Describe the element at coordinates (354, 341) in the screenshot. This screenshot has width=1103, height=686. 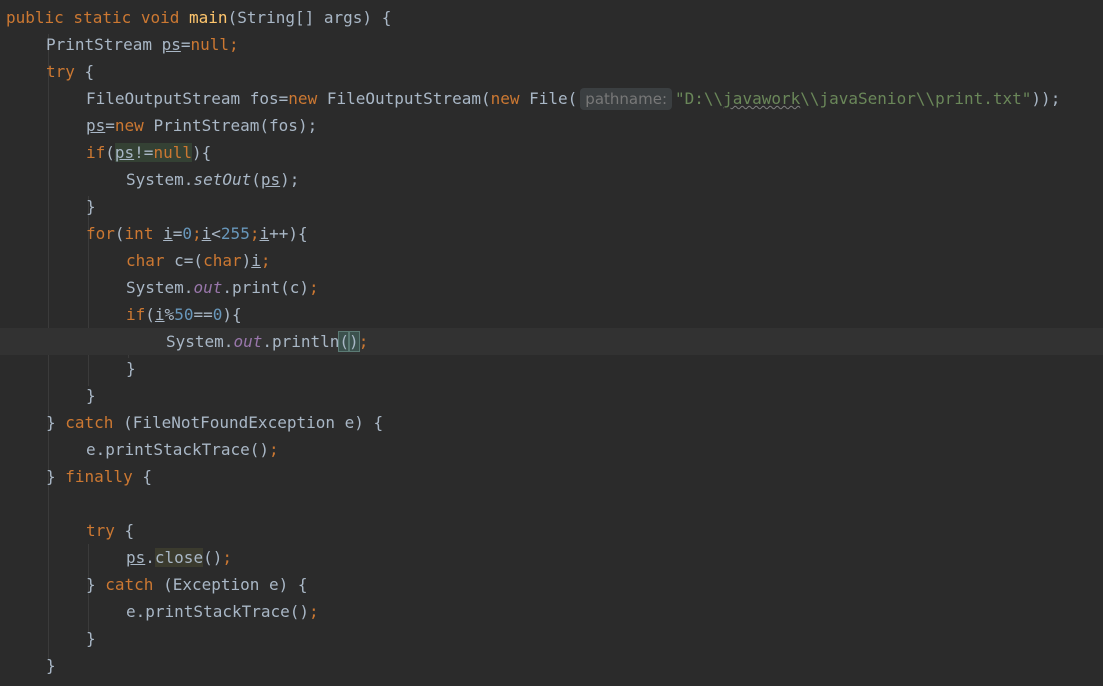
I see `matched-paren: )` at that location.